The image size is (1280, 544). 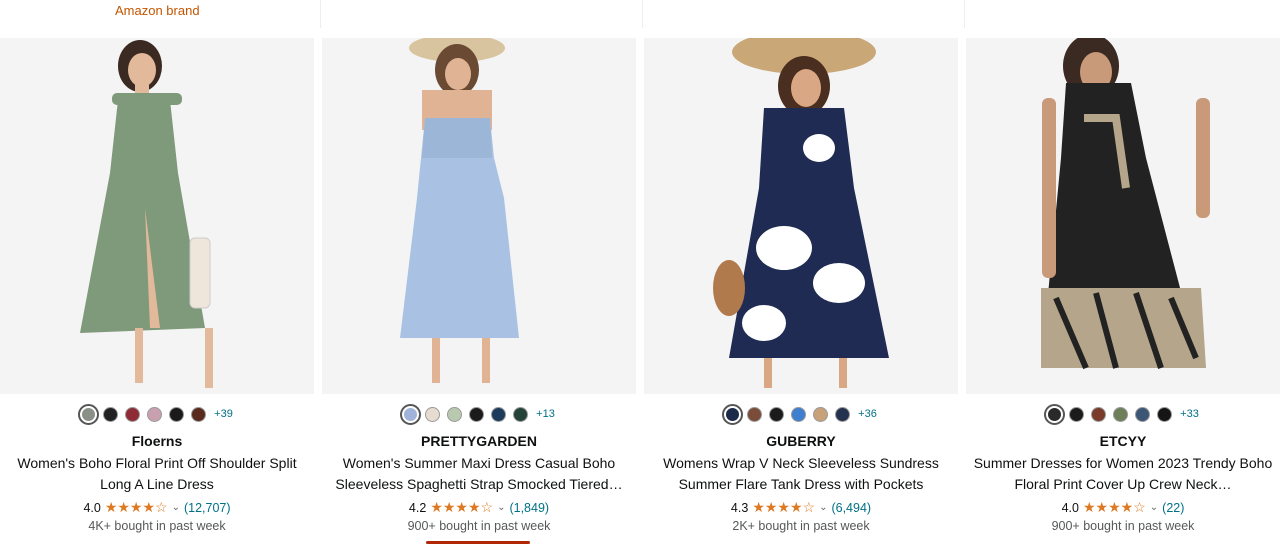 I want to click on product-brand: Floerns, so click(x=157, y=441).